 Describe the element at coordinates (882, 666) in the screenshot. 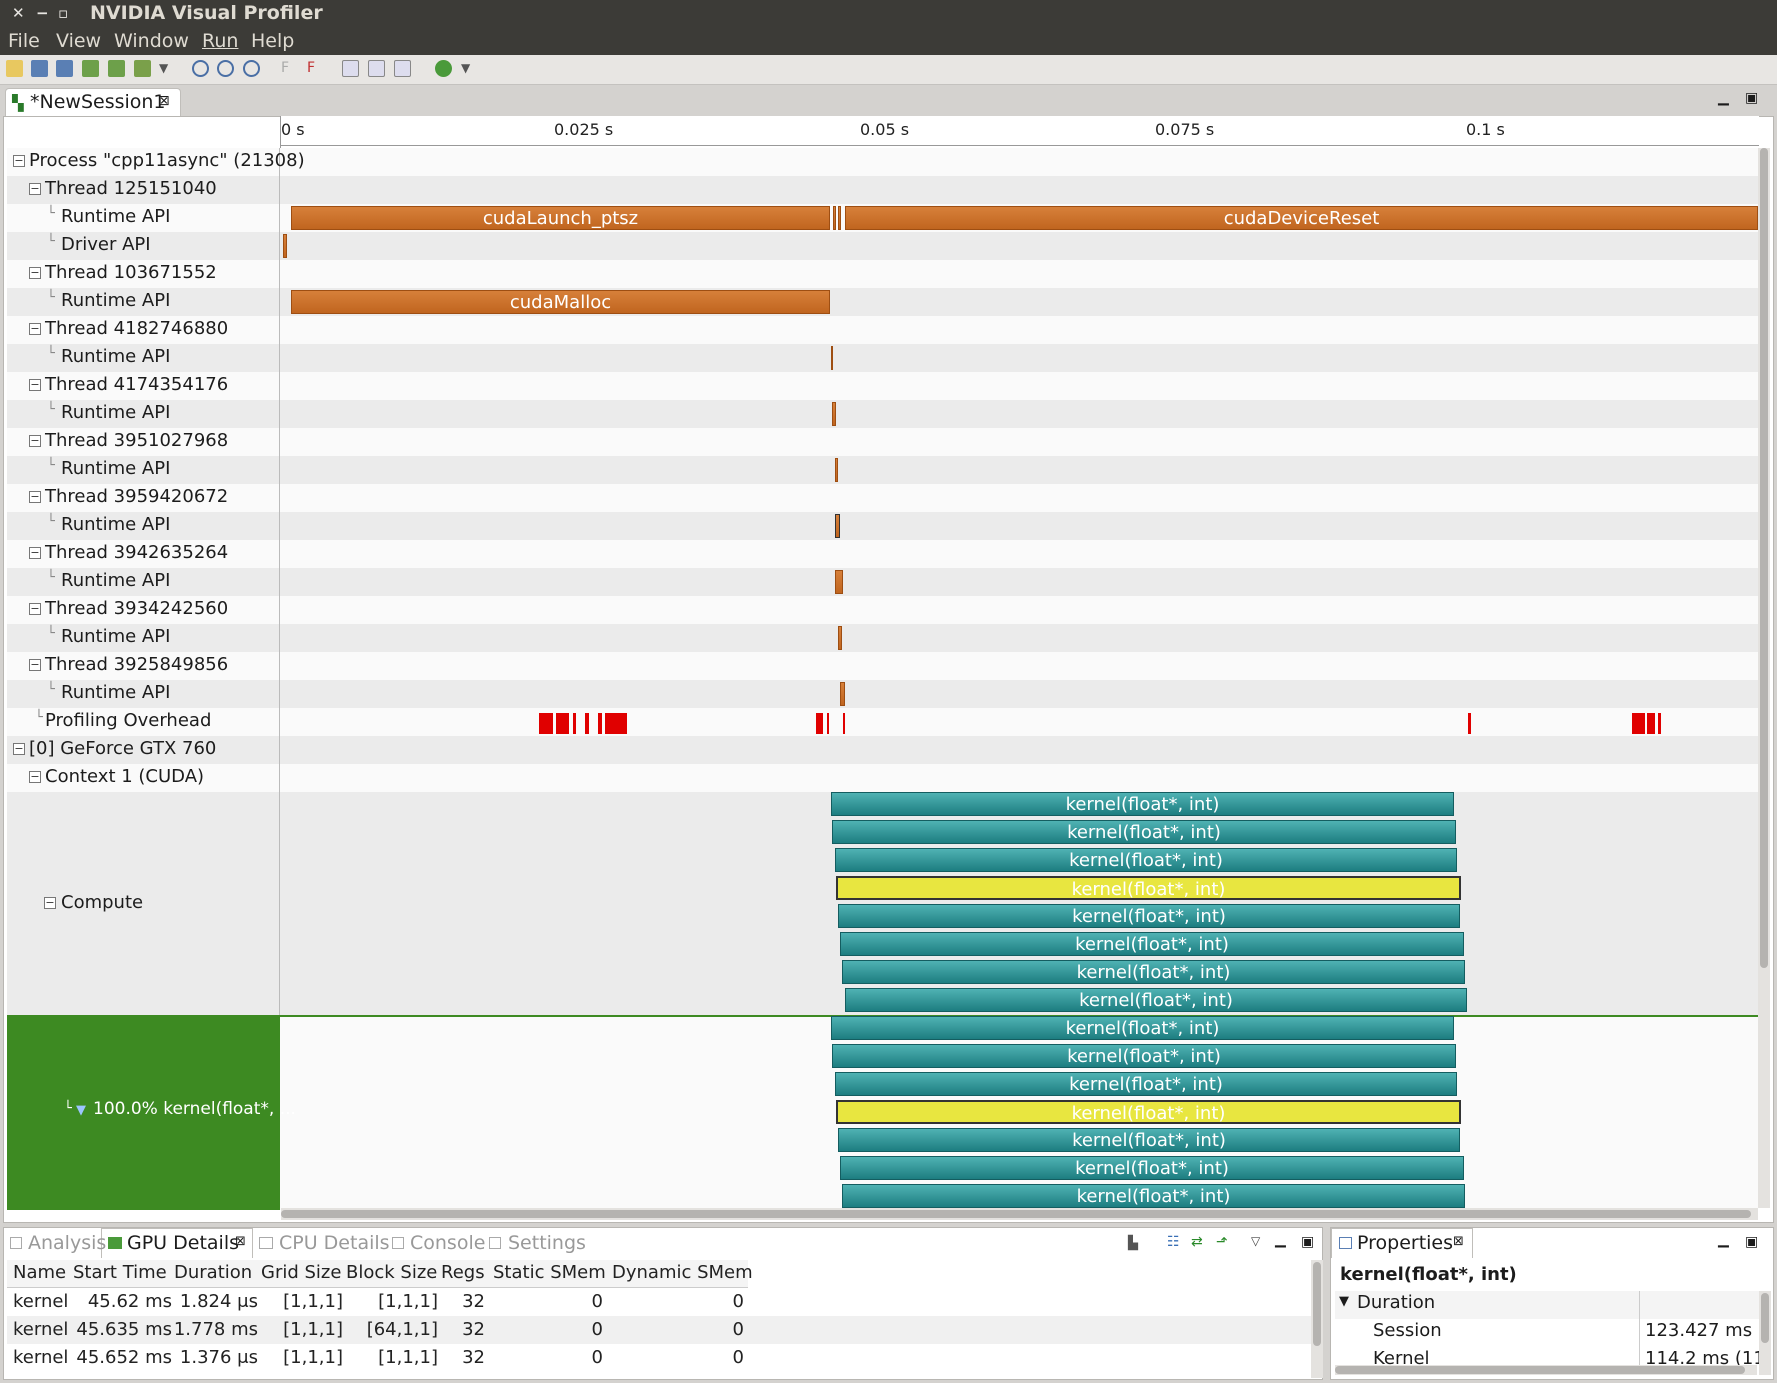

I see `thread-row: − Thread 3925849856` at that location.